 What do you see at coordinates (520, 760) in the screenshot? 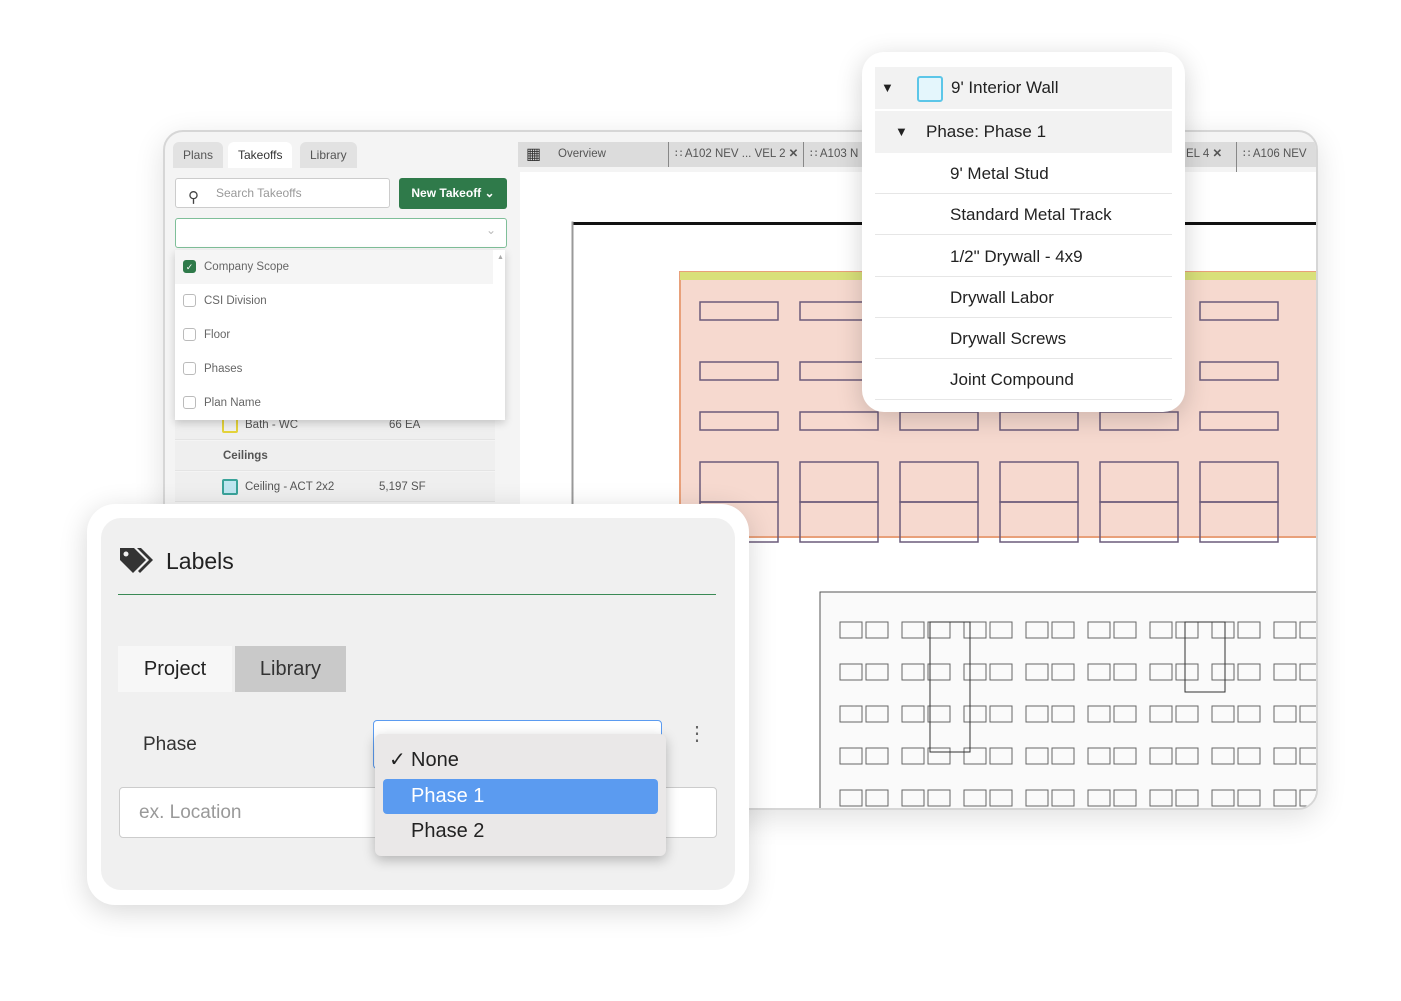
I see `option-none: ✓ None` at bounding box center [520, 760].